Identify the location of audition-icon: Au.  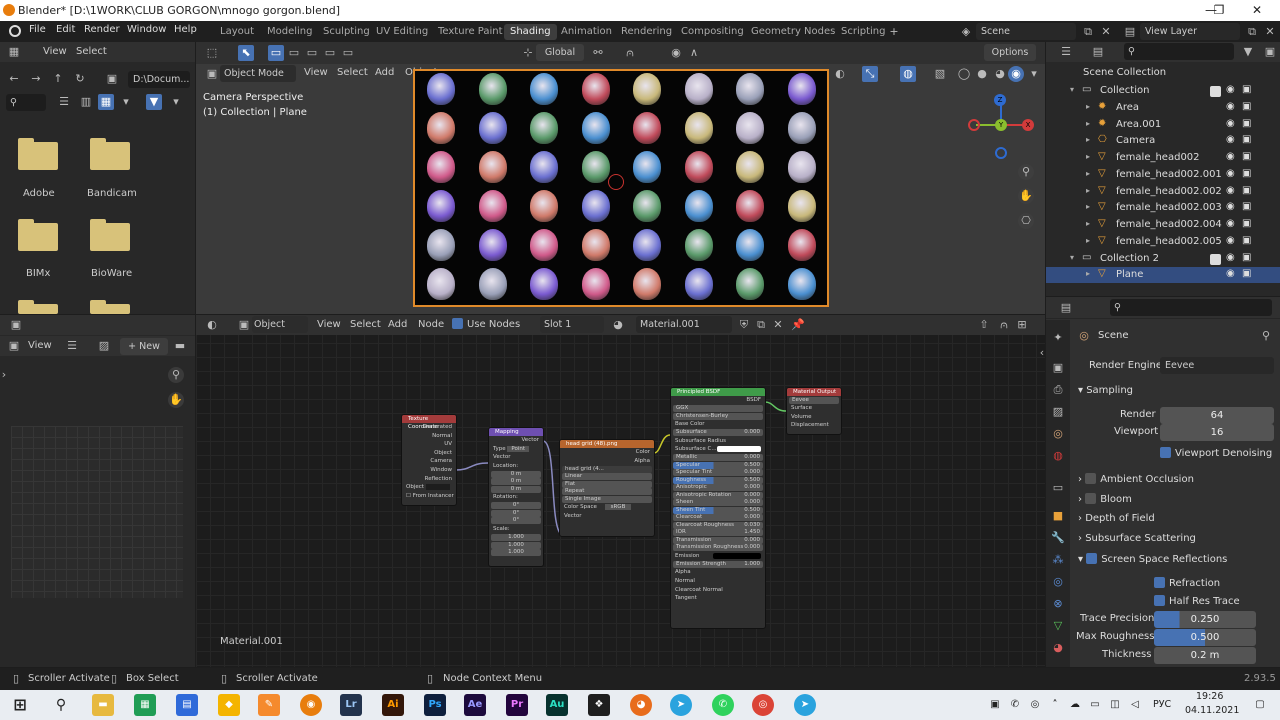
(557, 705).